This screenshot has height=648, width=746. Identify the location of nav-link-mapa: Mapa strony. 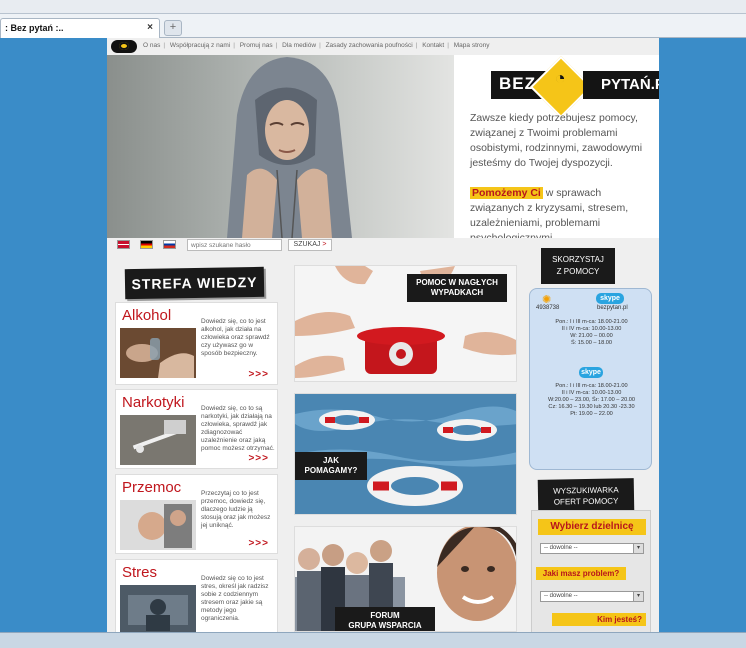
(472, 45).